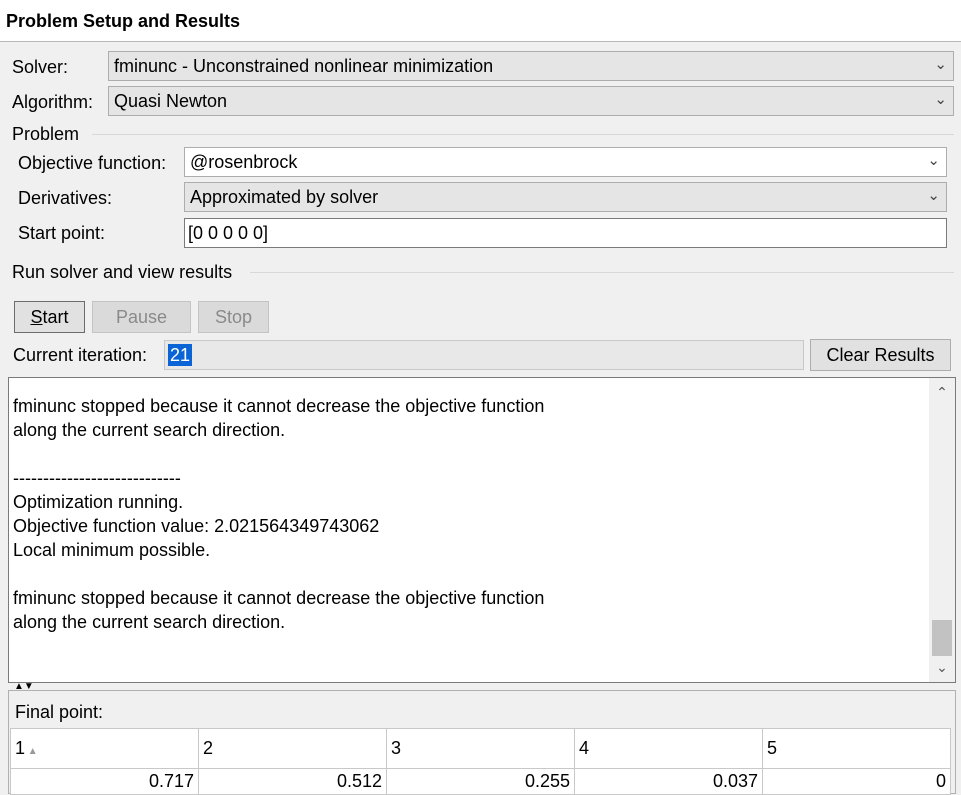 The width and height of the screenshot is (961, 795). What do you see at coordinates (65, 198) in the screenshot?
I see `derivatives-label: Derivatives:` at bounding box center [65, 198].